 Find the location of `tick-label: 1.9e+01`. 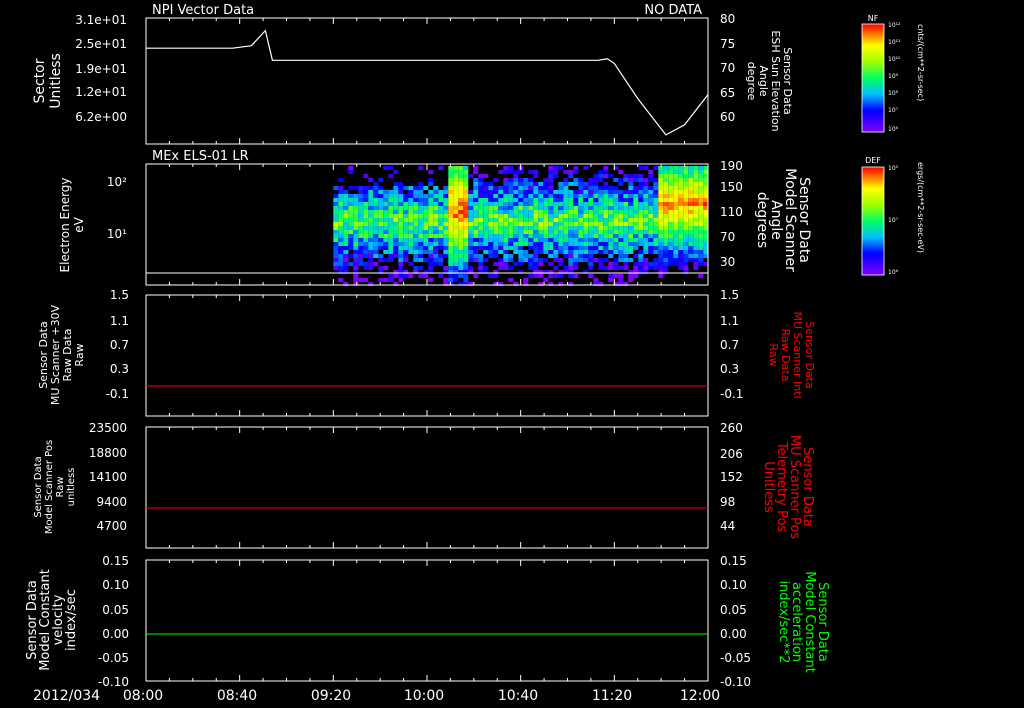

tick-label: 1.9e+01 is located at coordinates (101, 69).